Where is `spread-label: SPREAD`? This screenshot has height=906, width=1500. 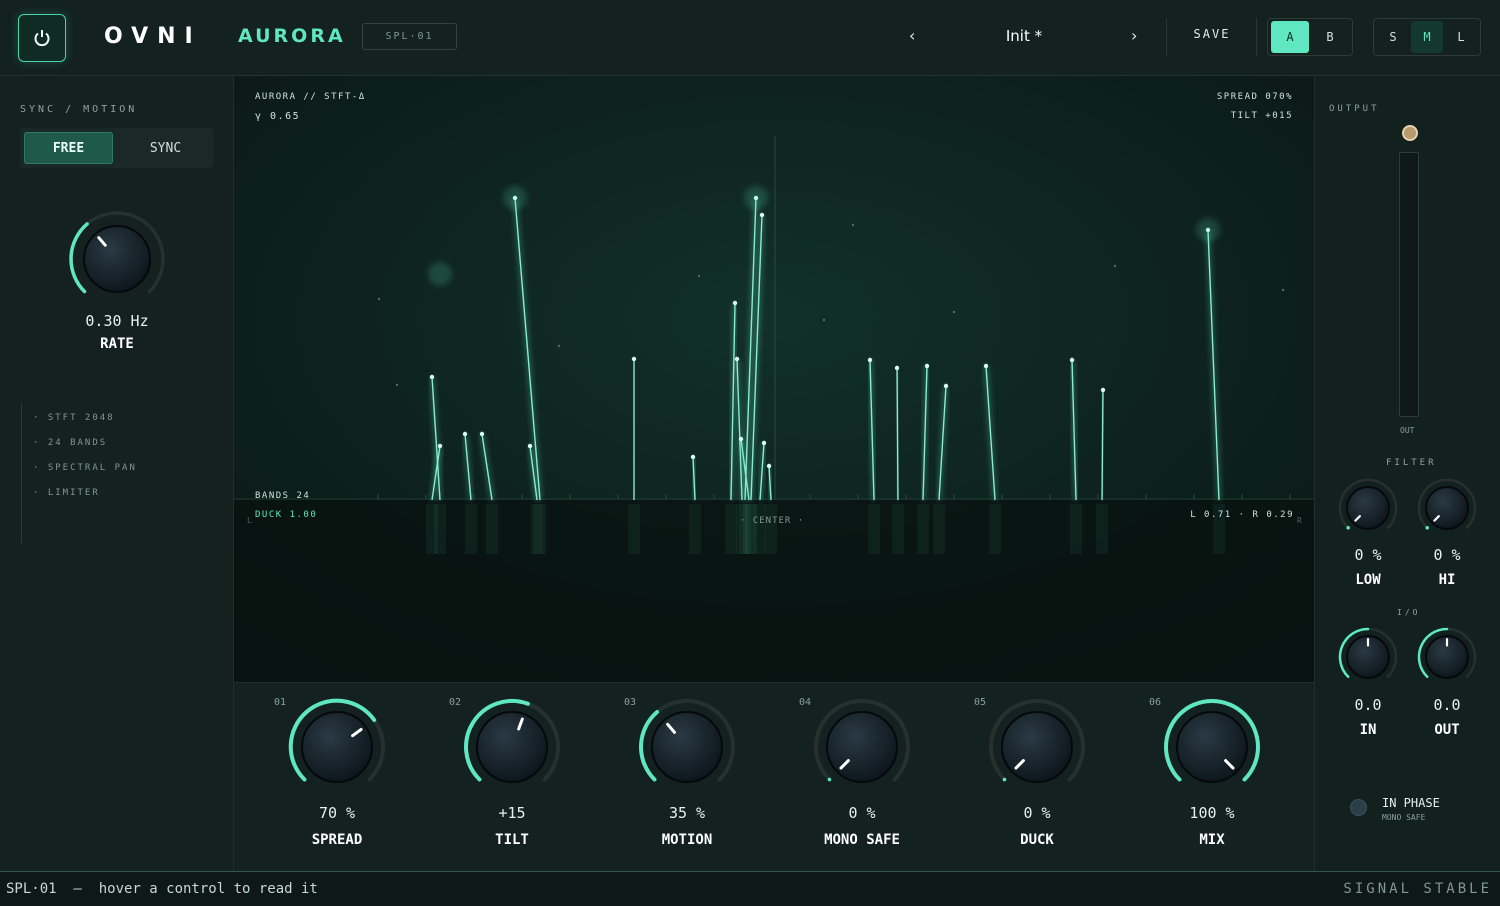 spread-label: SPREAD is located at coordinates (337, 840).